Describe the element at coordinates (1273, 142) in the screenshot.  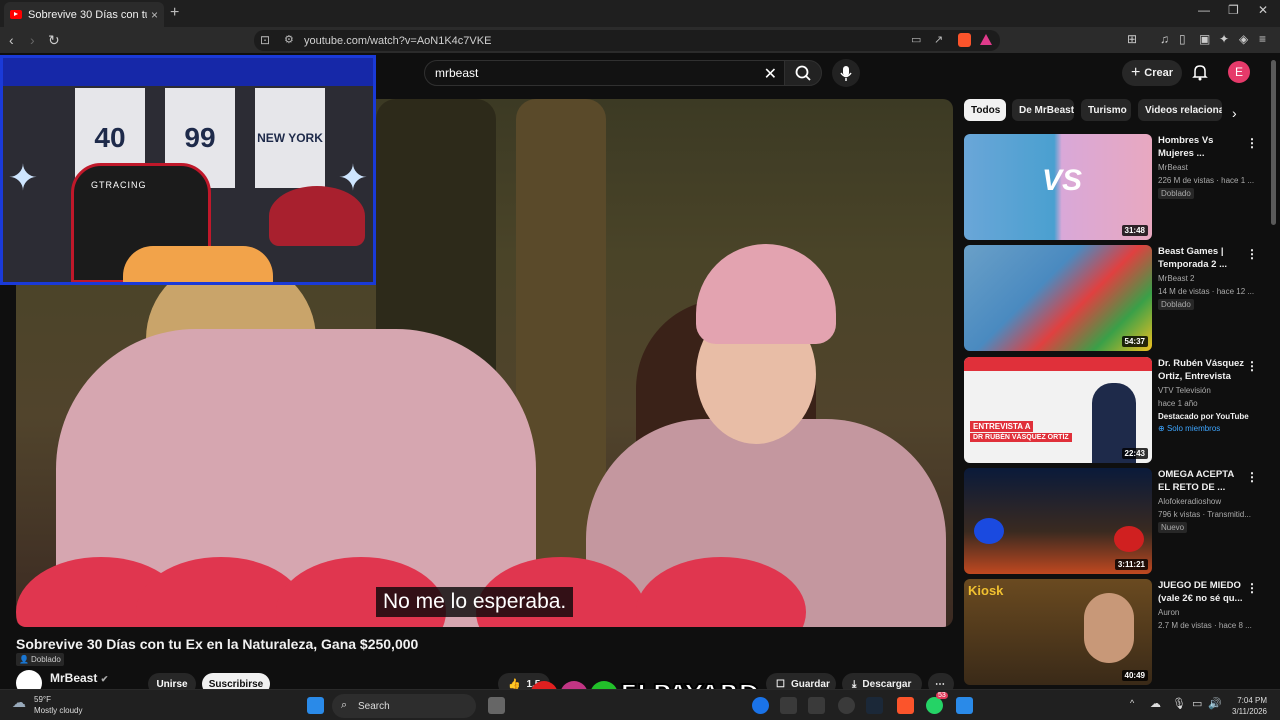
I see `sidebar-scrollbar` at that location.